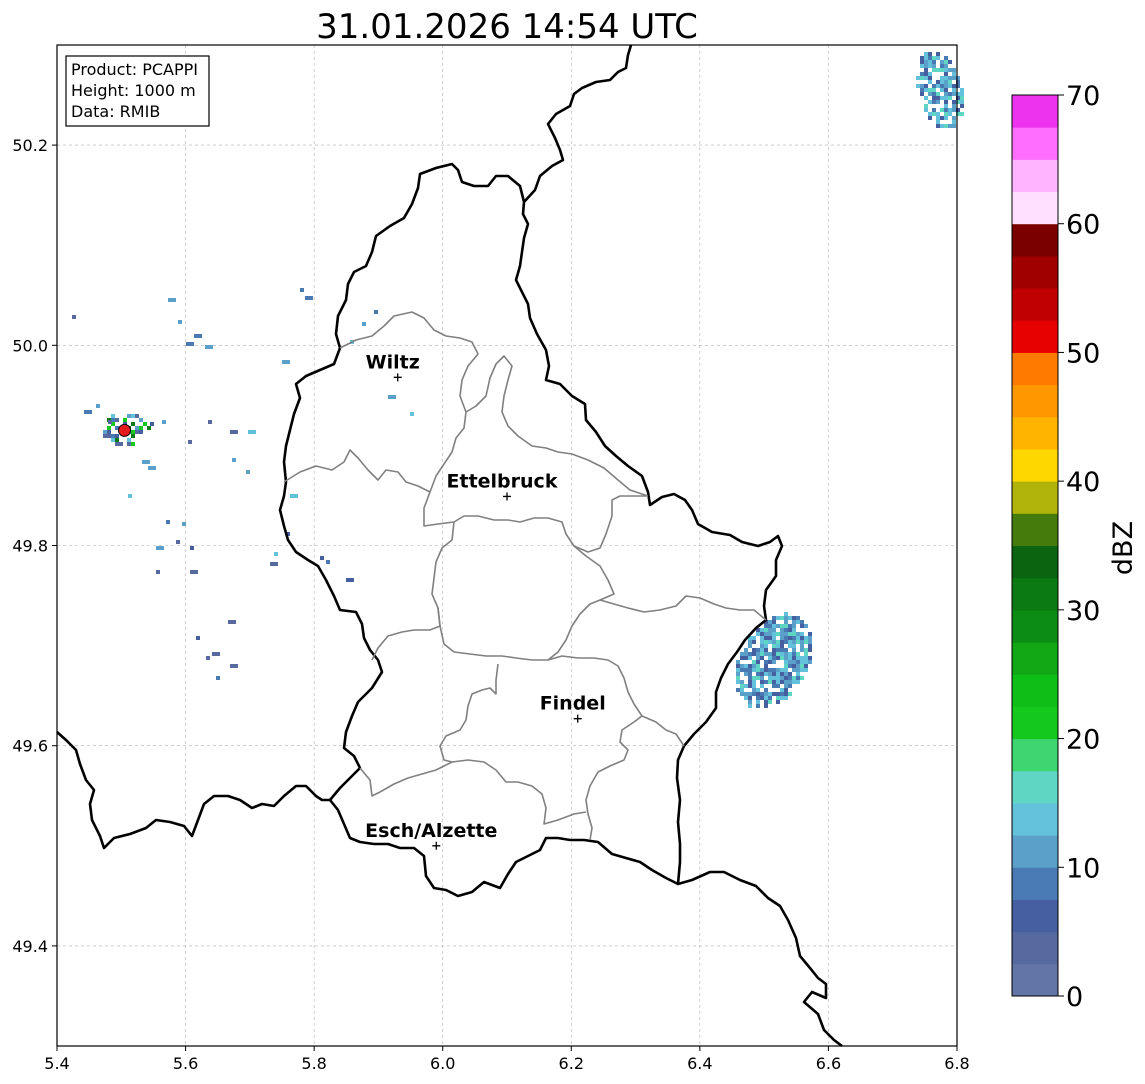 The width and height of the screenshot is (1145, 1084). Describe the element at coordinates (431, 831) in the screenshot. I see `city-name: Esch/Alzette` at that location.